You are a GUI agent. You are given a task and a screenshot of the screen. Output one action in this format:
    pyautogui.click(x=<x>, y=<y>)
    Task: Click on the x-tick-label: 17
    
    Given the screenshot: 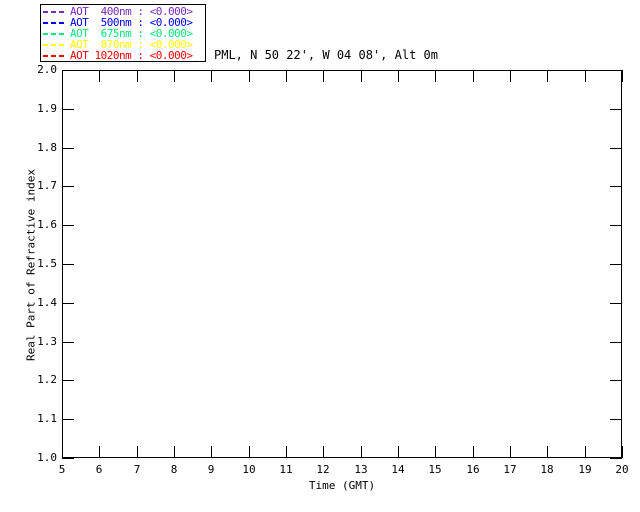 What is the action you would take?
    pyautogui.click(x=510, y=469)
    